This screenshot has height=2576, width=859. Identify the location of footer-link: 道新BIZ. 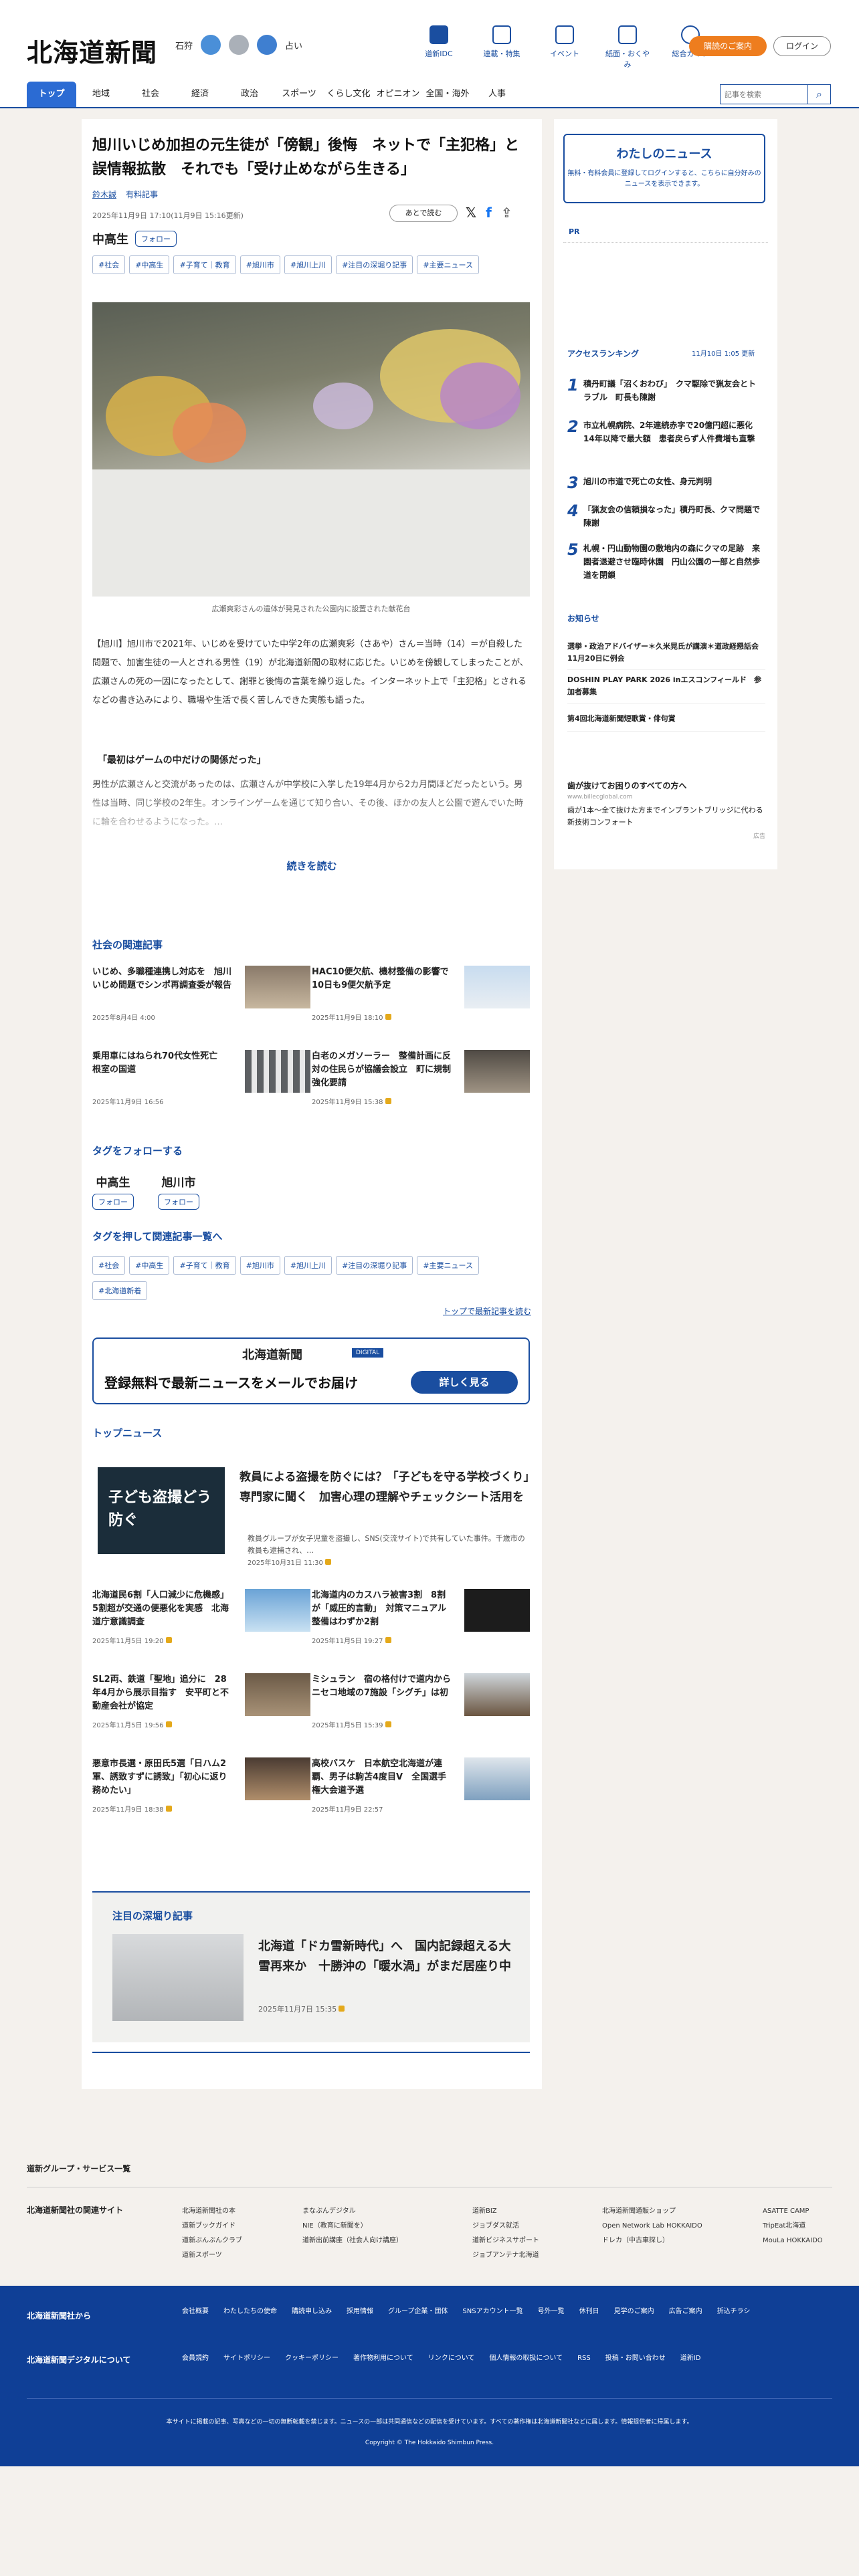
(505, 2211).